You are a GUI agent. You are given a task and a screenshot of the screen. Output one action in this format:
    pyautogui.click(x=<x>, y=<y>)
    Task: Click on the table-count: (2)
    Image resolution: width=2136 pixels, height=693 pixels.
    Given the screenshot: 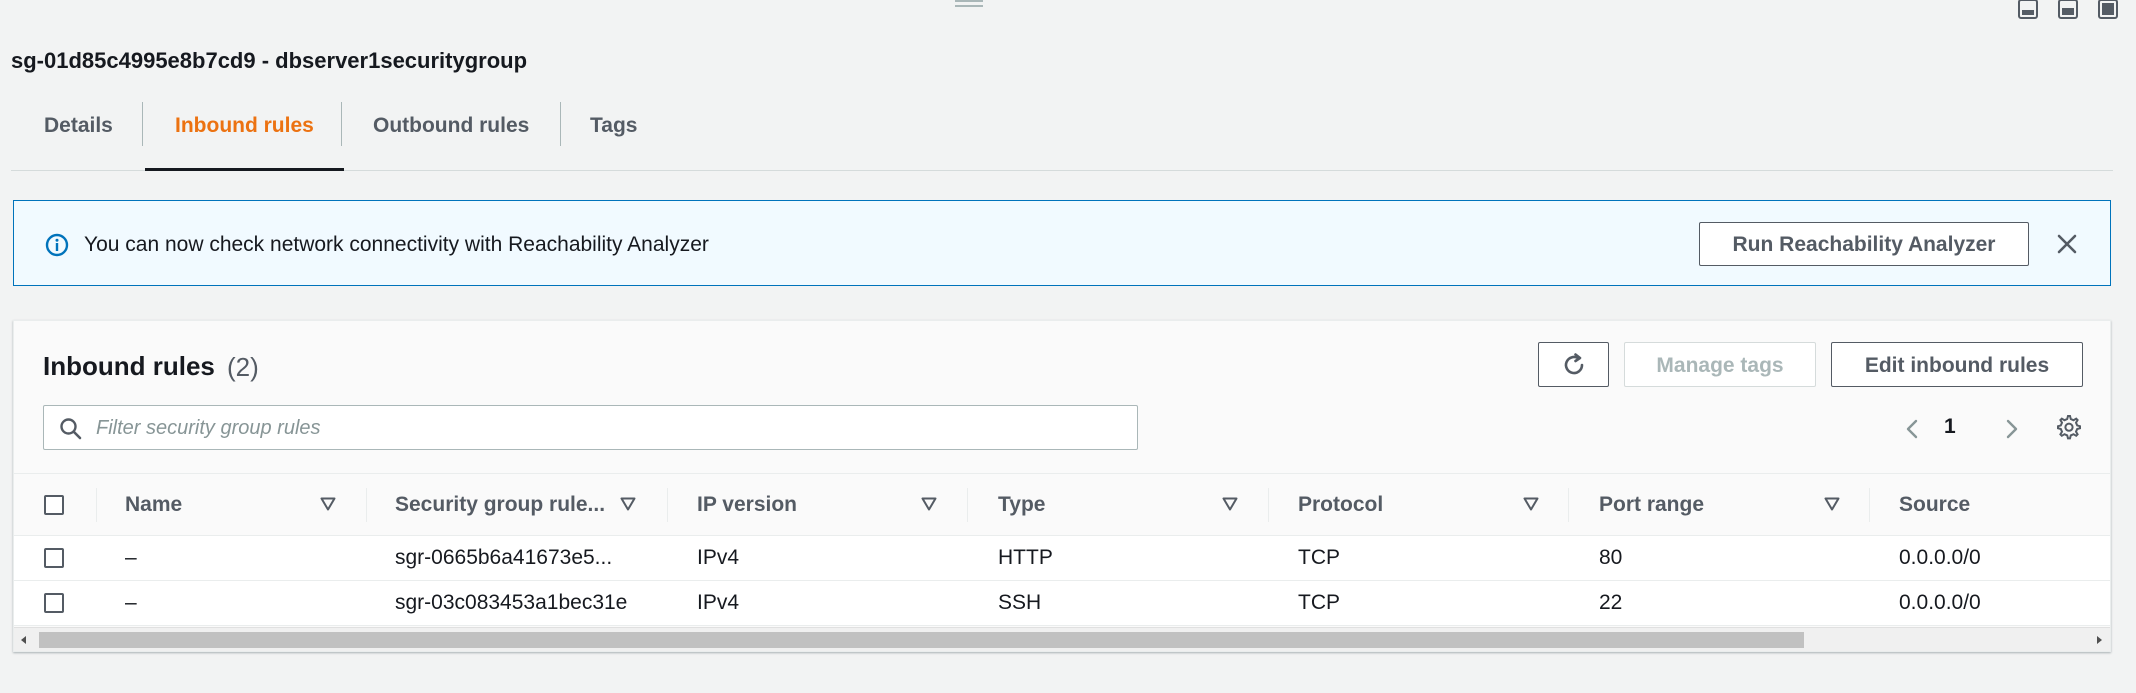 What is the action you would take?
    pyautogui.click(x=243, y=367)
    